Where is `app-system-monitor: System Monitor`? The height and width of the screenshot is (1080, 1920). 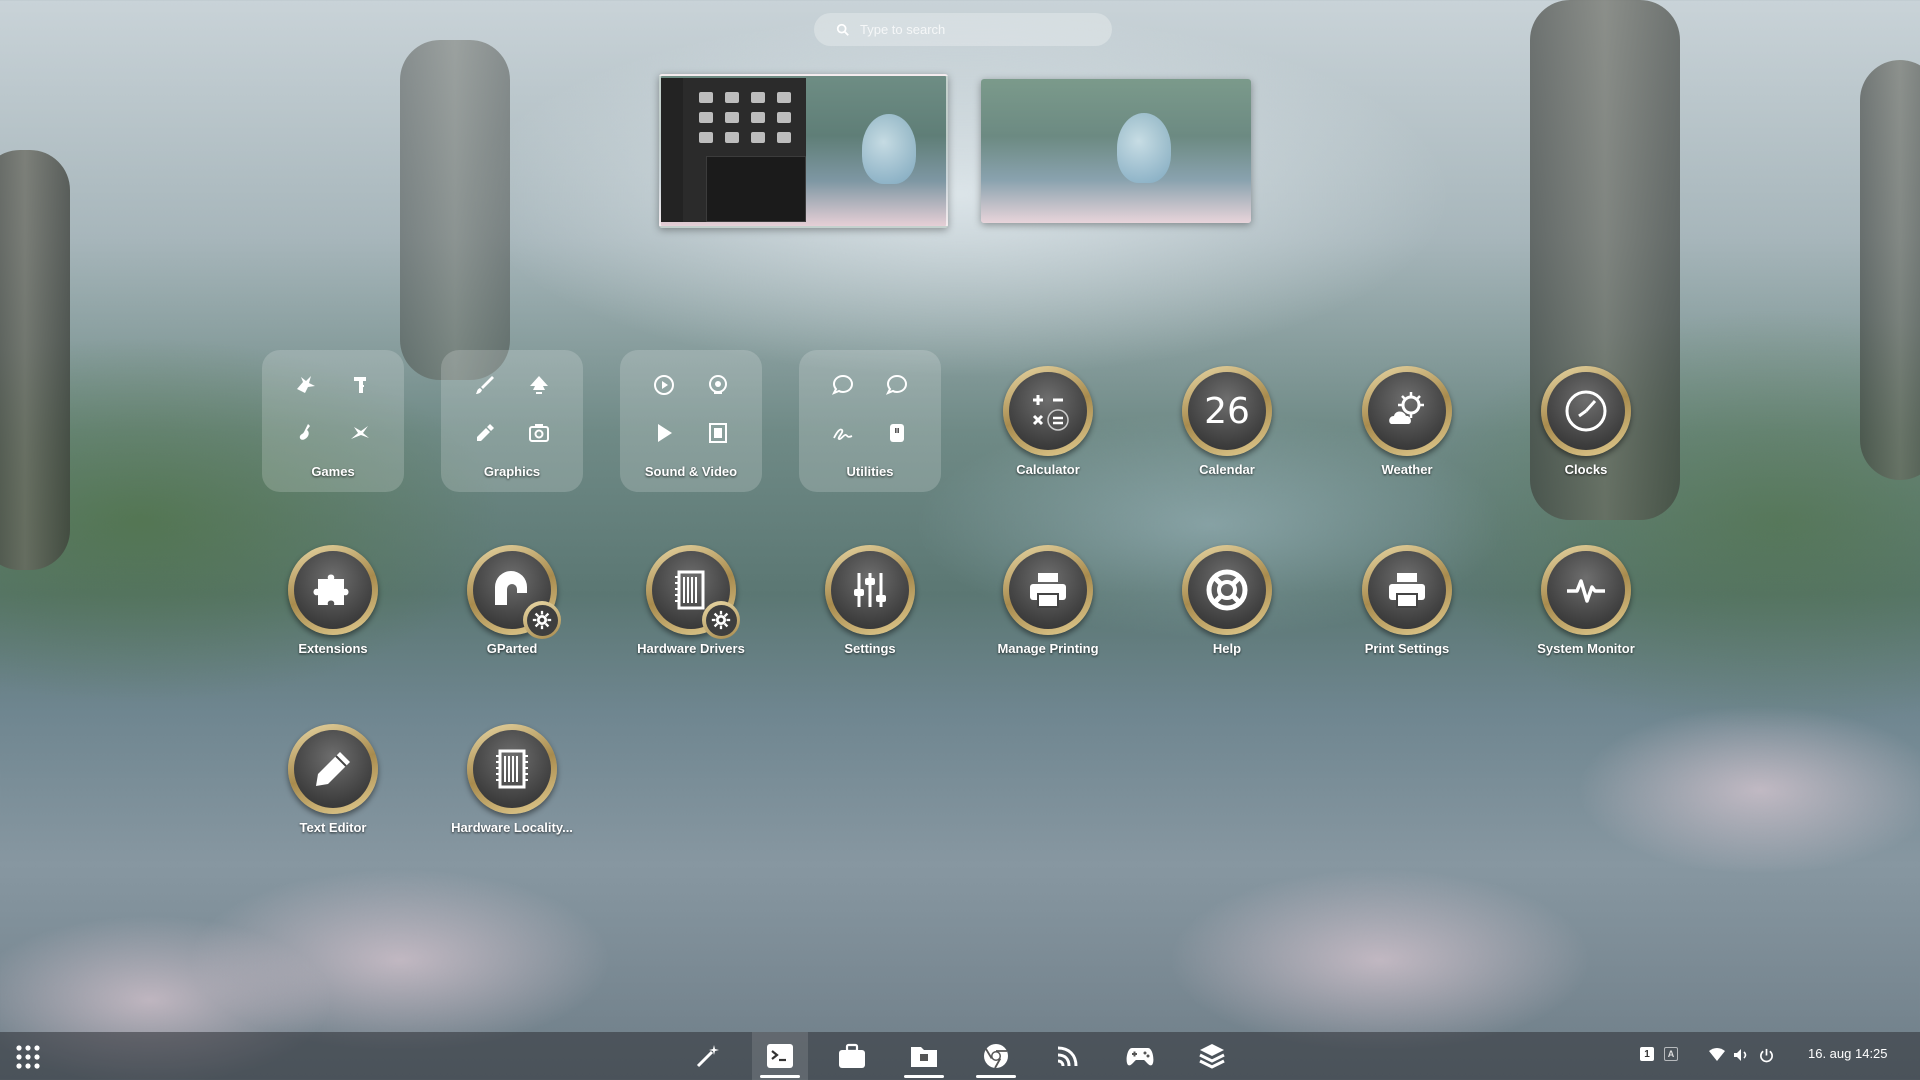
app-system-monitor: System Monitor is located at coordinates (1586, 600).